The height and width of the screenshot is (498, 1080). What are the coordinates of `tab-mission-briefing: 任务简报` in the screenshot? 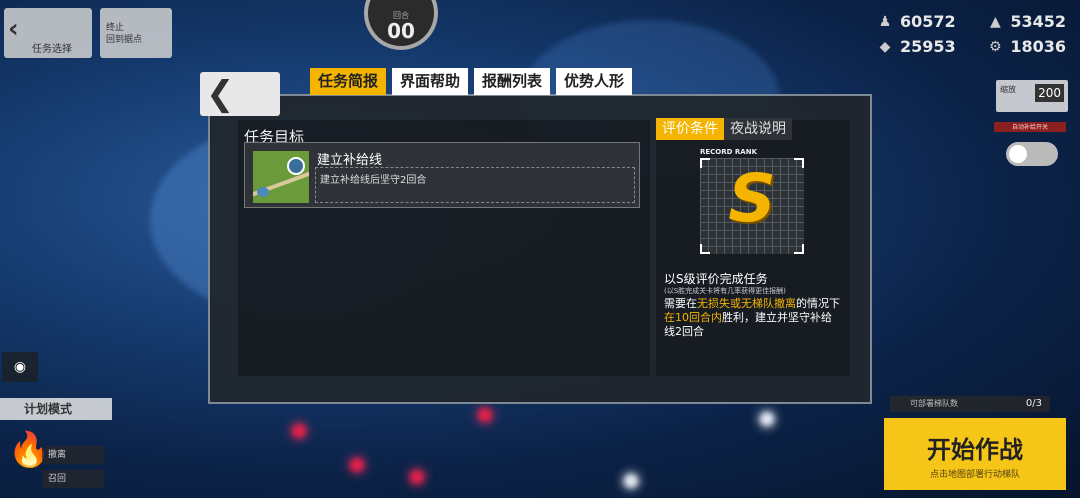 It's located at (348, 81).